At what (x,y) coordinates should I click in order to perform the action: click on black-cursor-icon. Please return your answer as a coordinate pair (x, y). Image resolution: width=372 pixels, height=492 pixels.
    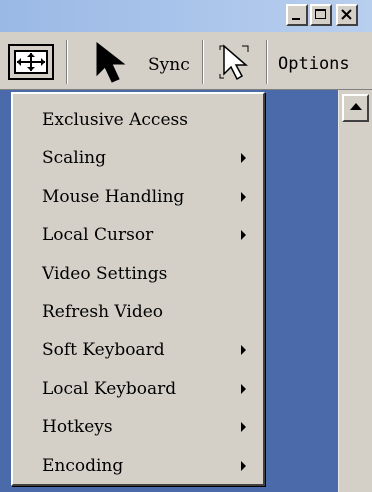
    Looking at the image, I should click on (111, 62).